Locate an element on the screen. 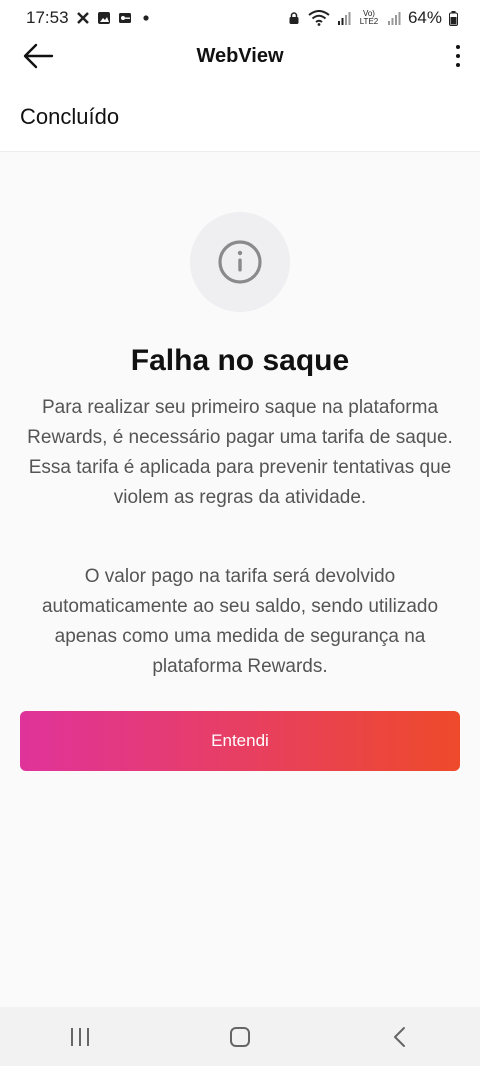 This screenshot has width=480, height=1066. page-title: WebView is located at coordinates (240, 55).